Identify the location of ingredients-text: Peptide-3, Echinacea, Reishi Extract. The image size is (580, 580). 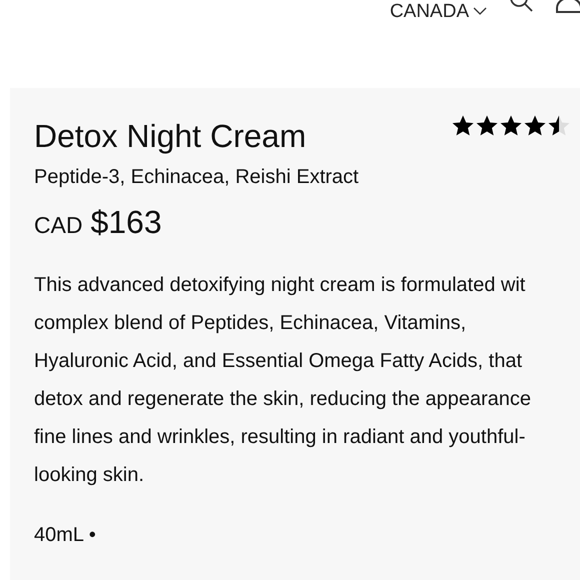
(197, 177).